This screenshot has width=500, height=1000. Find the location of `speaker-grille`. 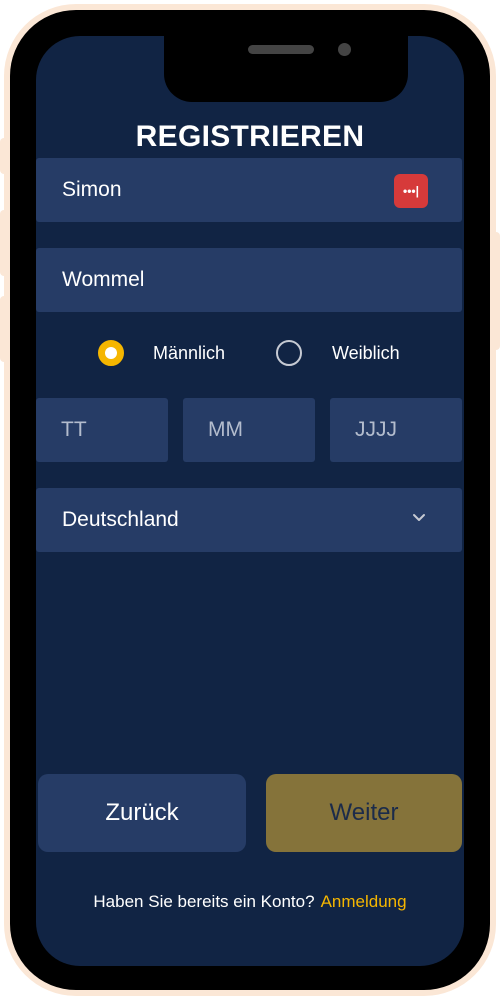

speaker-grille is located at coordinates (281, 49).